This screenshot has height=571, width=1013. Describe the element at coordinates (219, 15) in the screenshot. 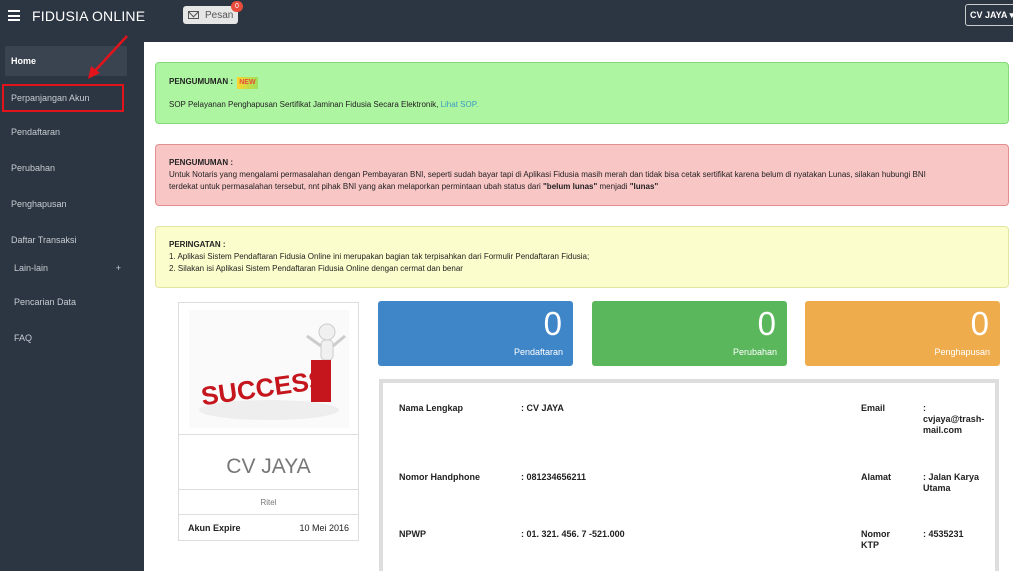

I see `pesan-label: Pesan` at that location.